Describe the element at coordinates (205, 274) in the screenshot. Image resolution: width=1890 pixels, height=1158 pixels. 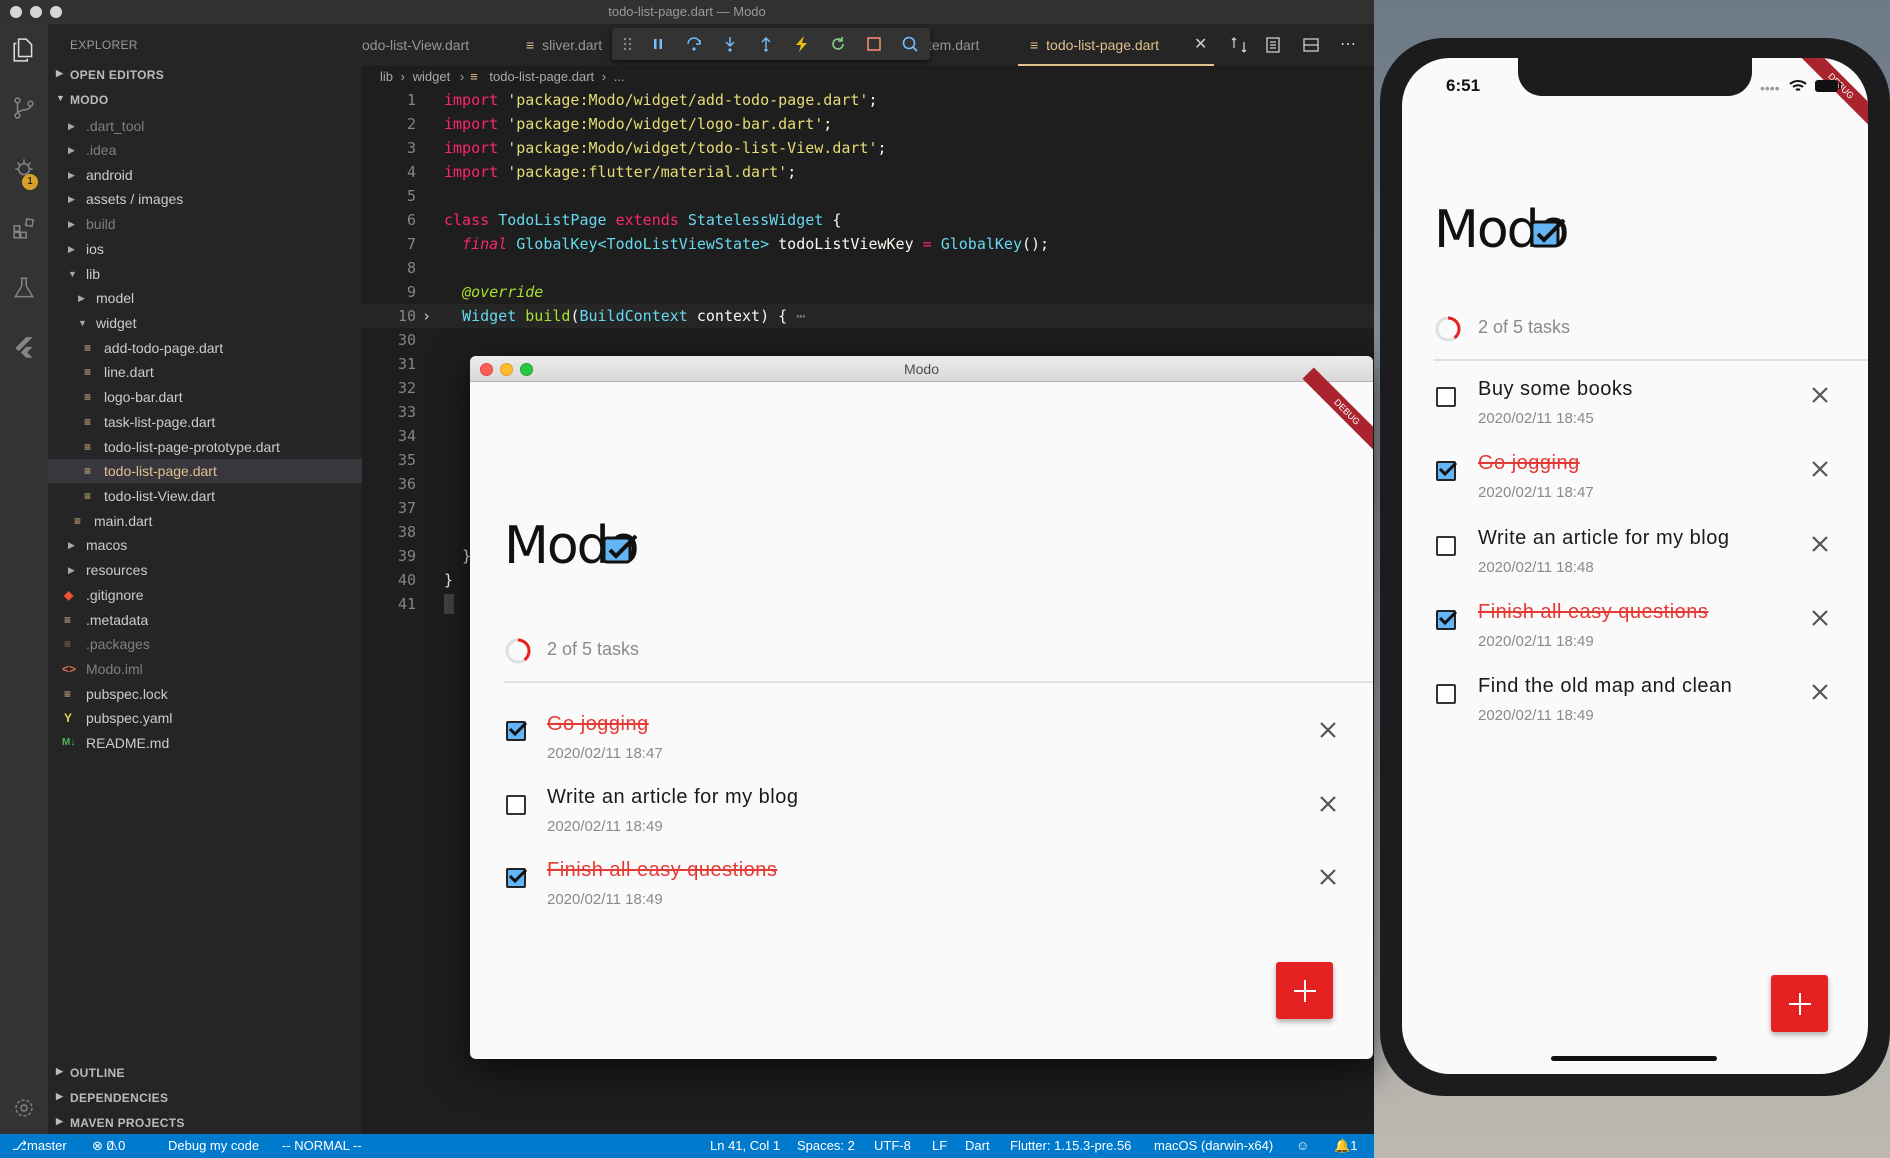
I see `tree-folder-lib: ▼ lib` at that location.